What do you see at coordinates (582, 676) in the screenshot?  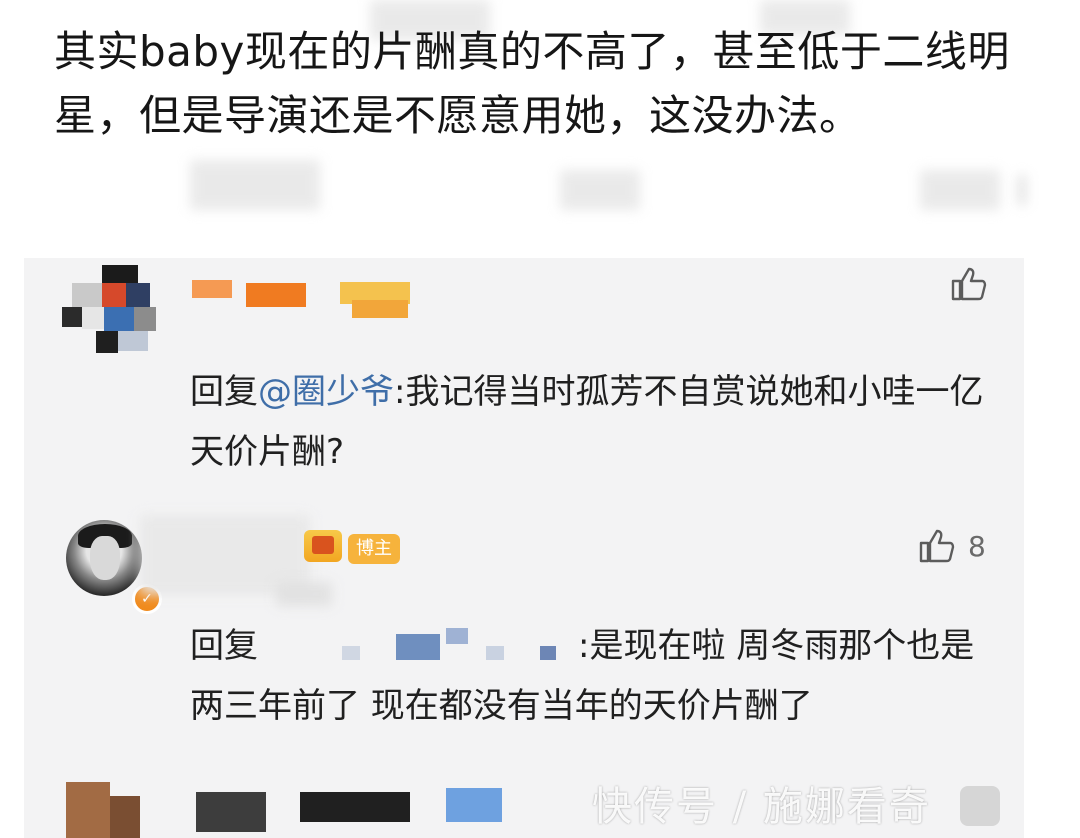 I see `comment-body: :是现在啦 周冬雨那个也是两三年前了 现在都没有当年的天价片酬了` at bounding box center [582, 676].